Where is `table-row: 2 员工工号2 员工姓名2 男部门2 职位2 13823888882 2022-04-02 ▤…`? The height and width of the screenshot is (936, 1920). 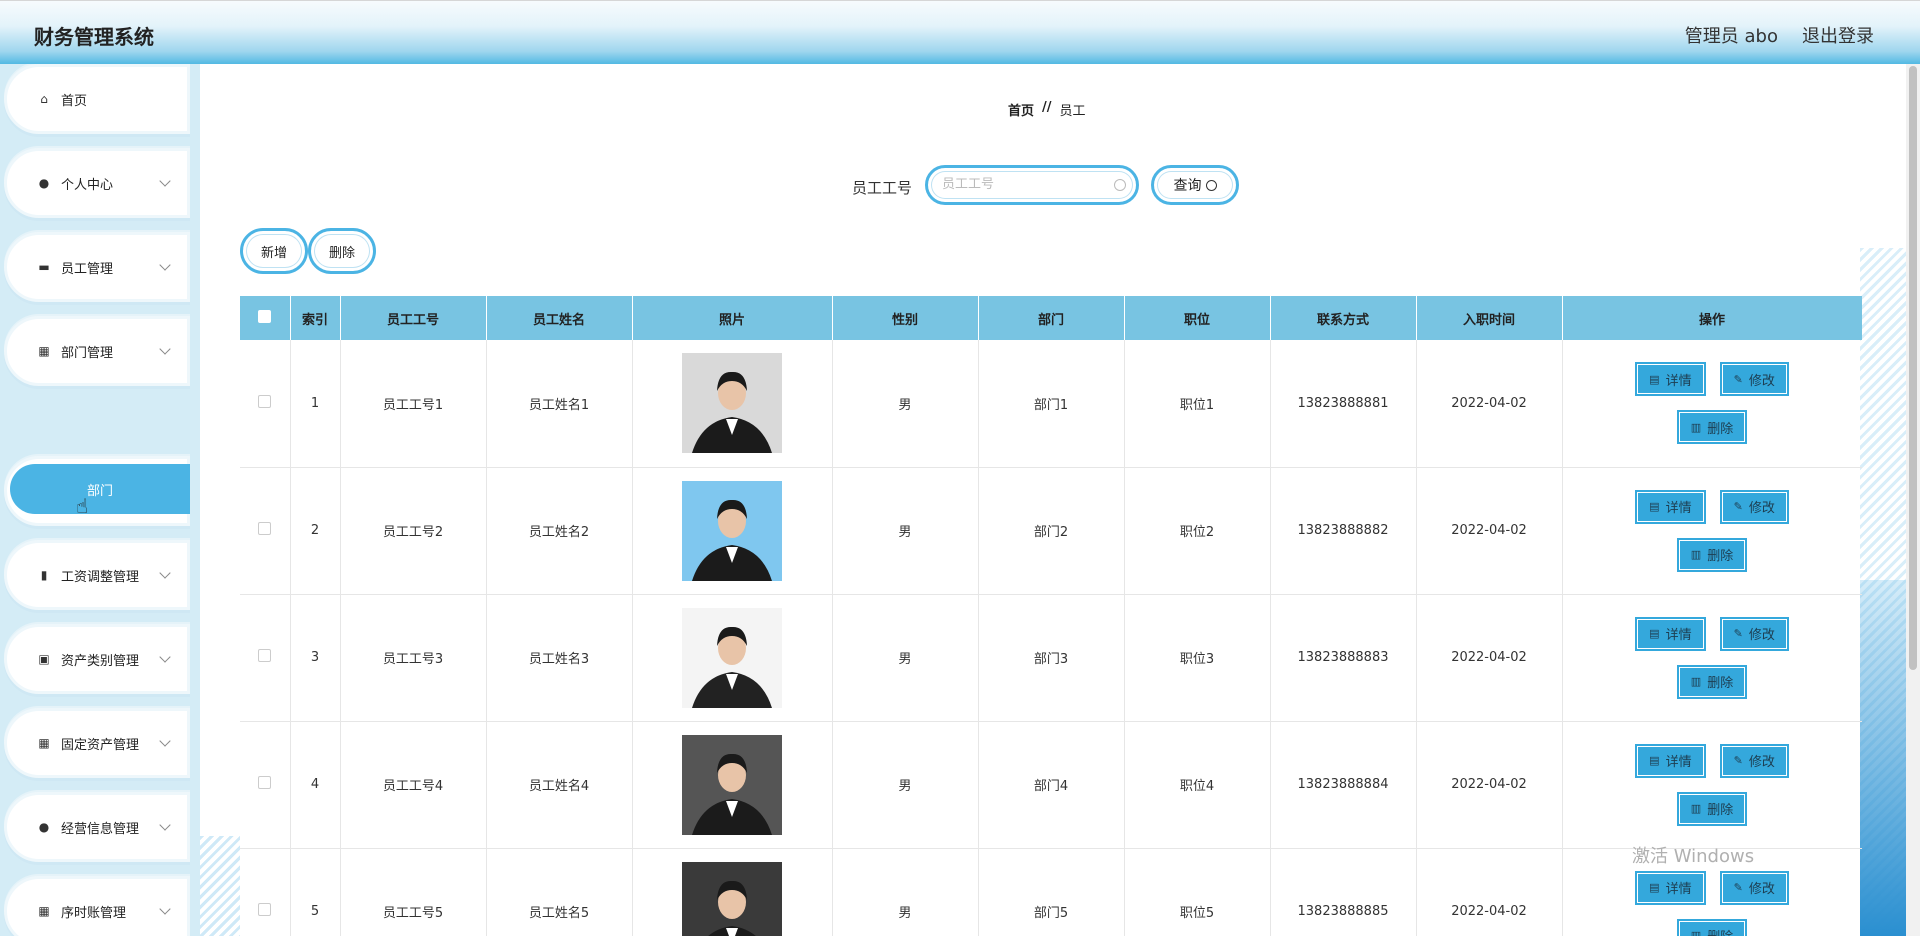
table-row: 2 员工工号2 员工姓名2 男部门2 职位2 13823888882 2022-04-02 ▤… is located at coordinates (1051, 531).